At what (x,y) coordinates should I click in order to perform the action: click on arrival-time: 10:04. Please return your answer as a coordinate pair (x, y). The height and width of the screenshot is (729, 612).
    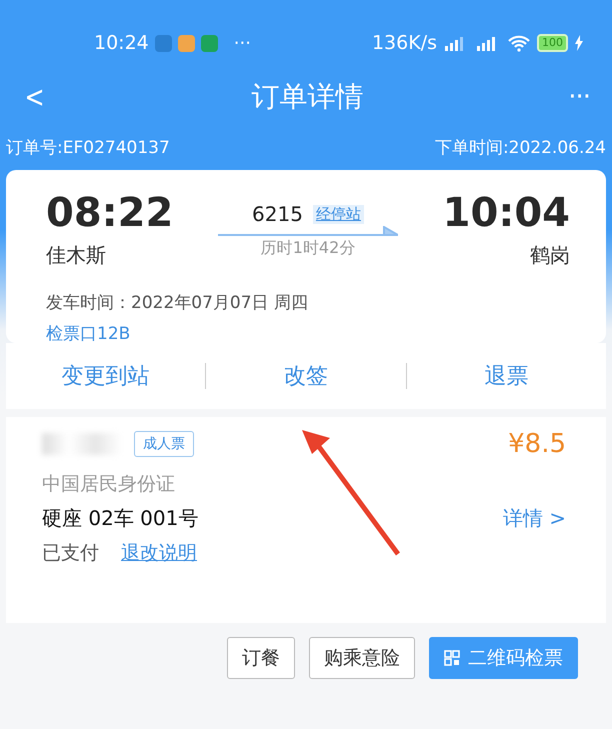
    Looking at the image, I should click on (506, 213).